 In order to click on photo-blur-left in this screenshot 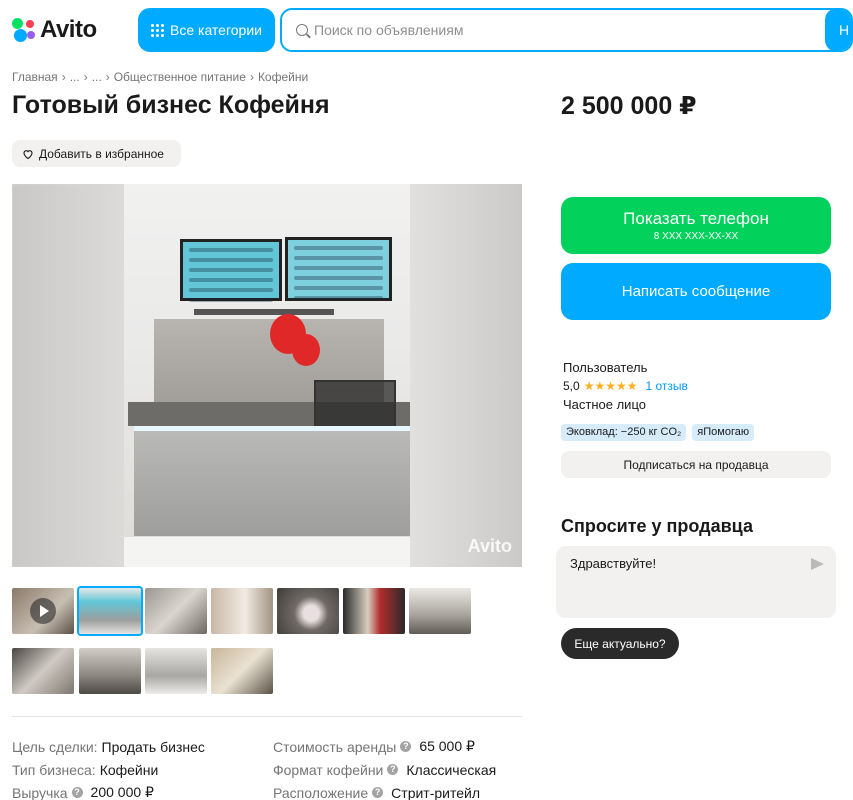, I will do `click(68, 375)`.